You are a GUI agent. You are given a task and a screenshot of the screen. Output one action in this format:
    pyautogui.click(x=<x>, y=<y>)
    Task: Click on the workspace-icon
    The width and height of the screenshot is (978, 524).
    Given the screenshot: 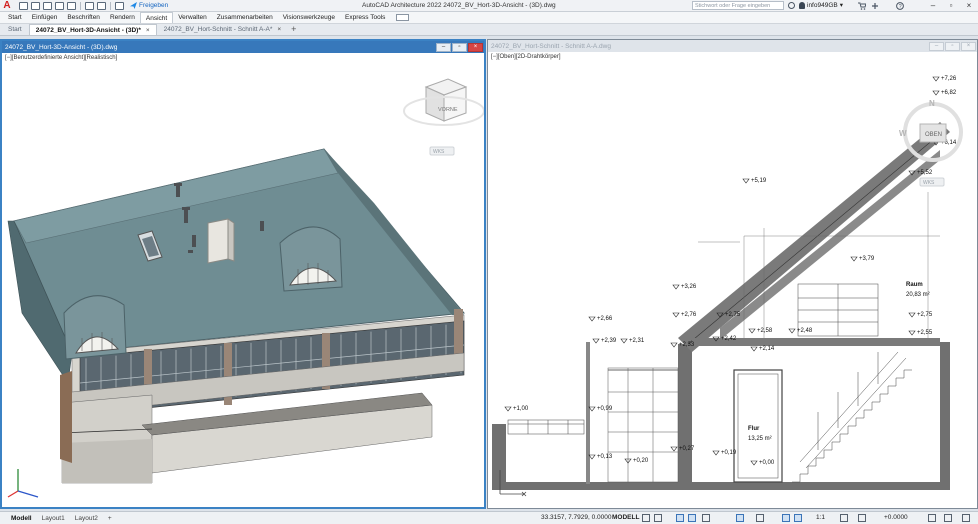 What is the action you would take?
    pyautogui.click(x=119, y=5)
    